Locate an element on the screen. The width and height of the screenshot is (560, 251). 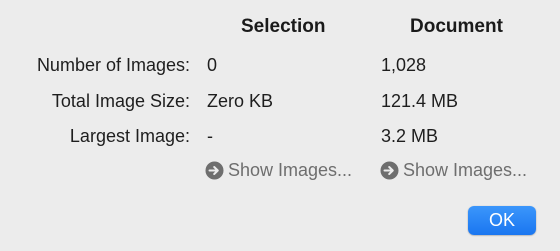
document-largest-image-value: 3.2 MB is located at coordinates (410, 136).